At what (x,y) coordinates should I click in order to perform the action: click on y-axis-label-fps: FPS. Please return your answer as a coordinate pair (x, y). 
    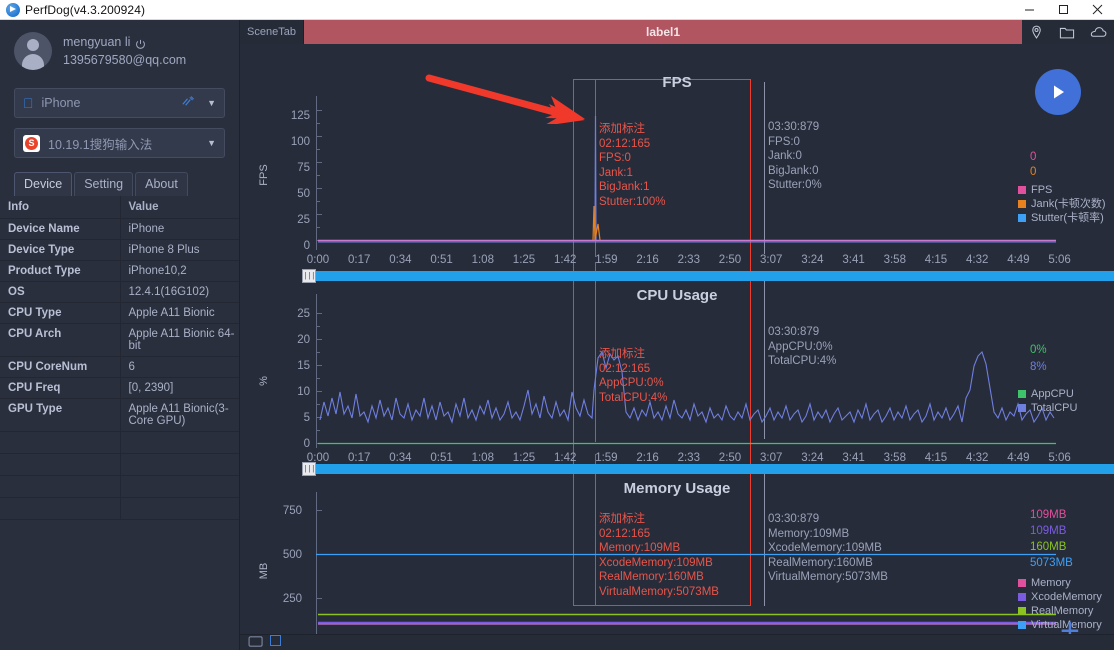
    Looking at the image, I should click on (264, 175).